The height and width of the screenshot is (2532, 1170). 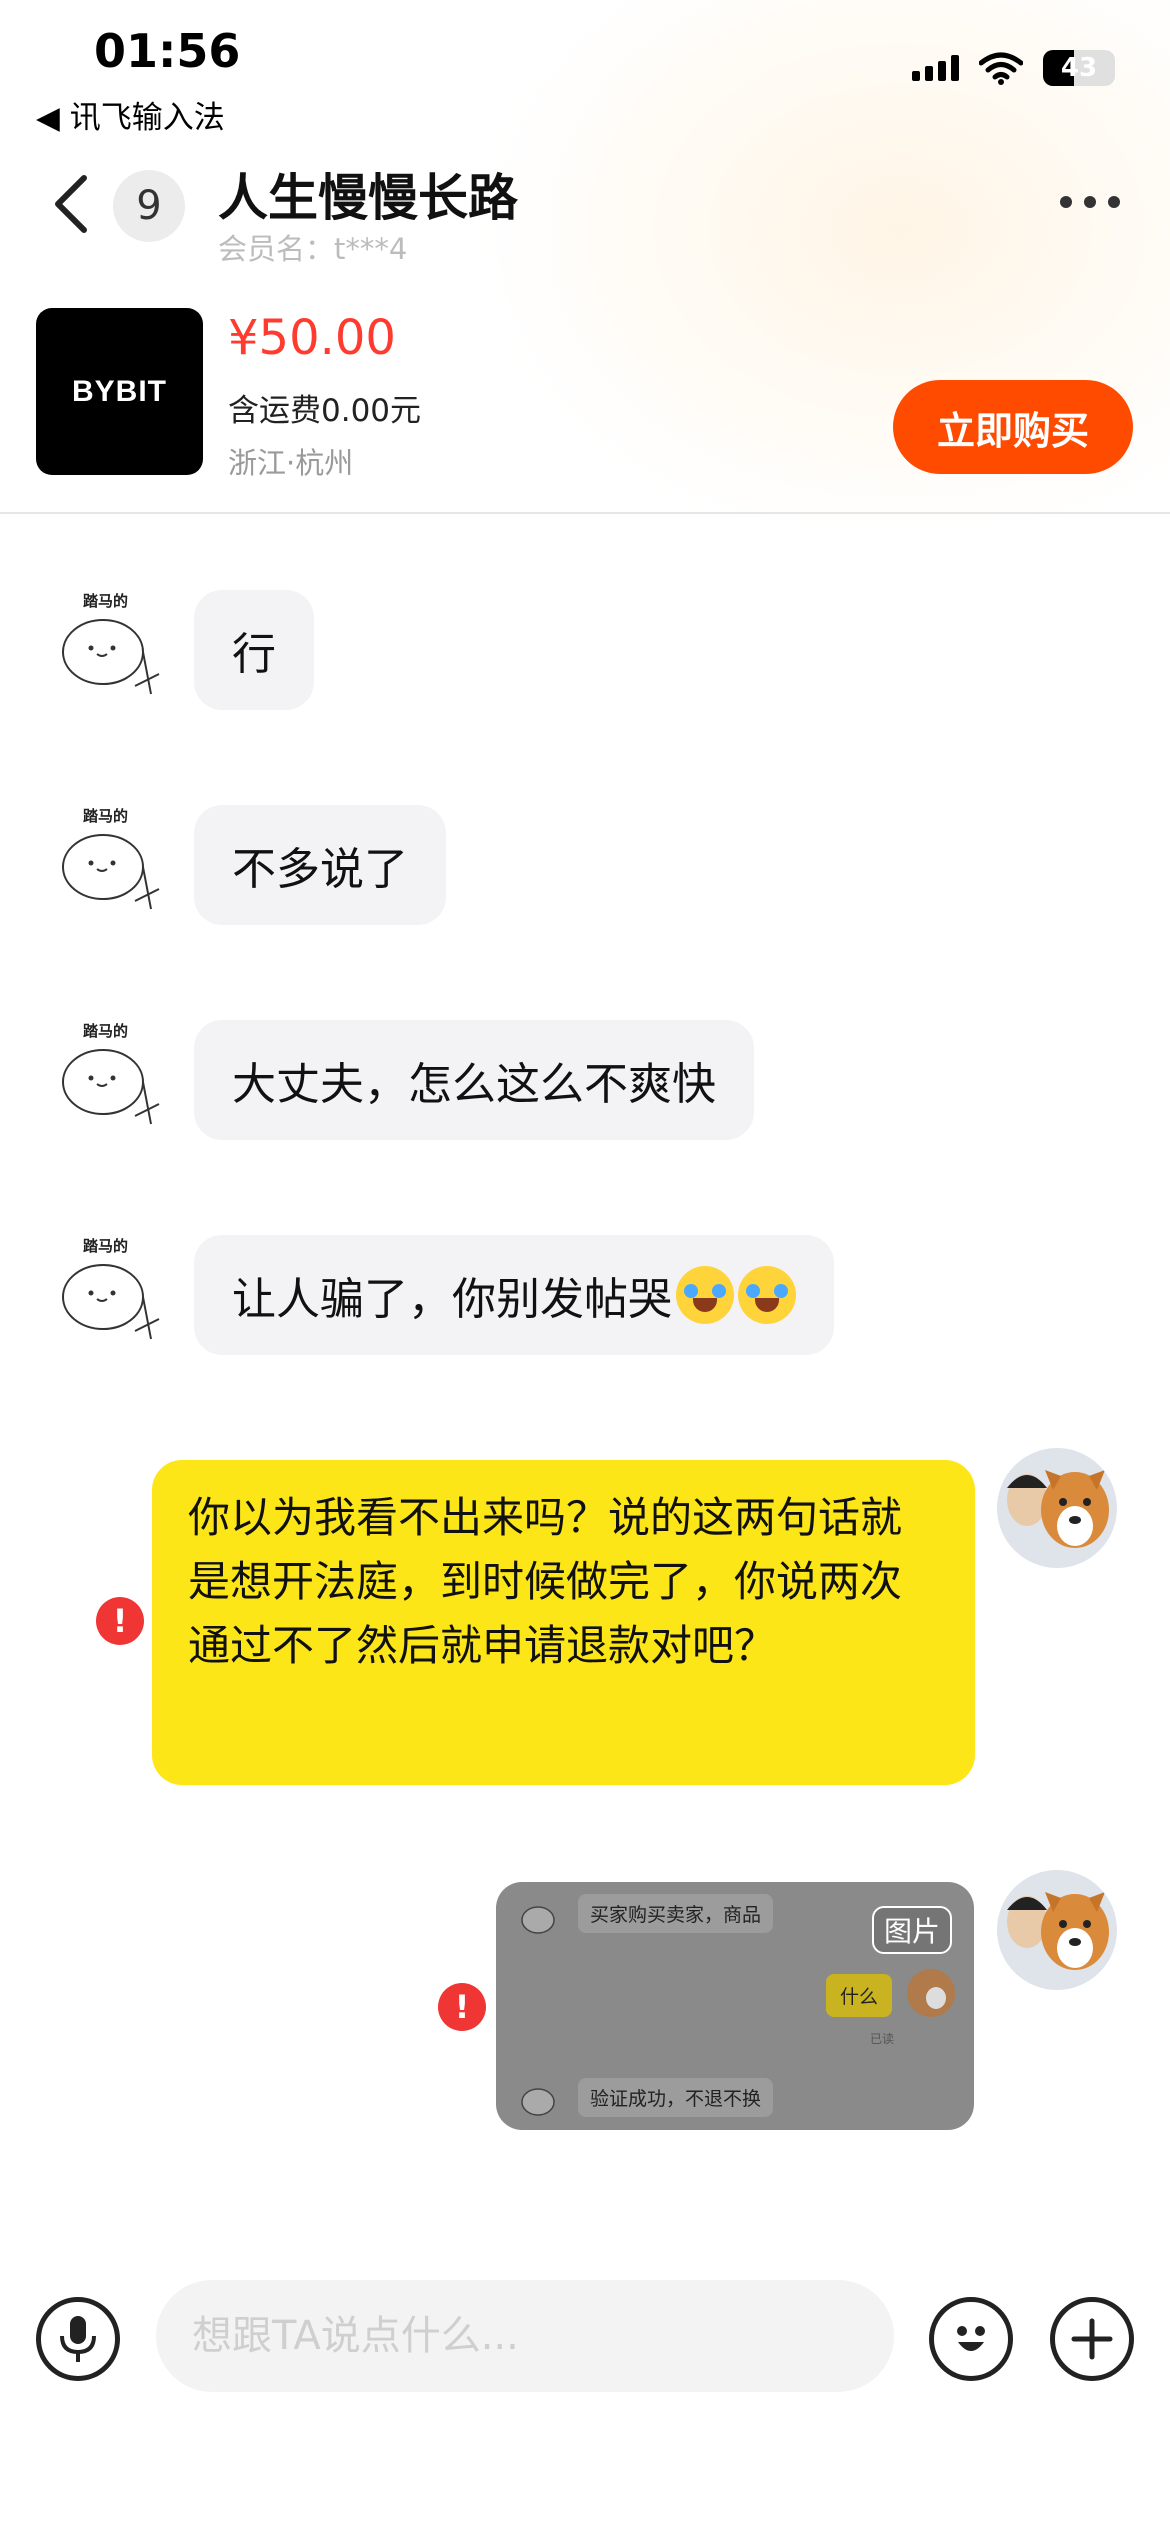 I want to click on message-bubble: 大丈夫，怎么这么不爽快, so click(x=474, y=1080).